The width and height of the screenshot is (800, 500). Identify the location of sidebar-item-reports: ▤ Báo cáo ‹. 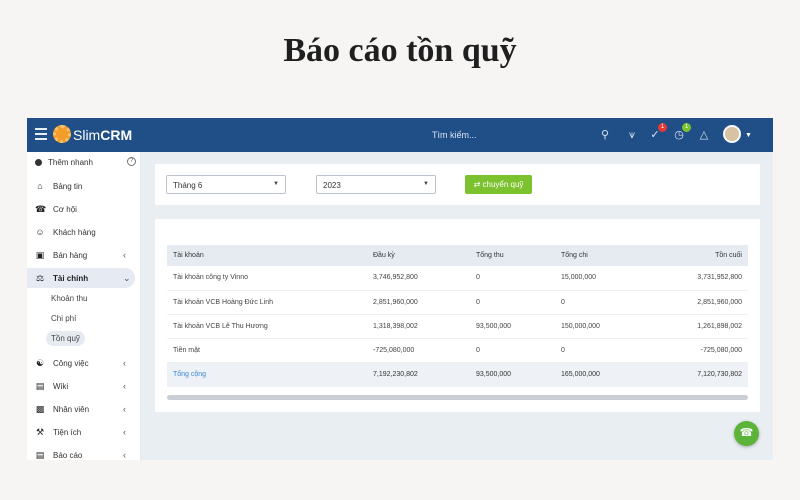
(84, 452).